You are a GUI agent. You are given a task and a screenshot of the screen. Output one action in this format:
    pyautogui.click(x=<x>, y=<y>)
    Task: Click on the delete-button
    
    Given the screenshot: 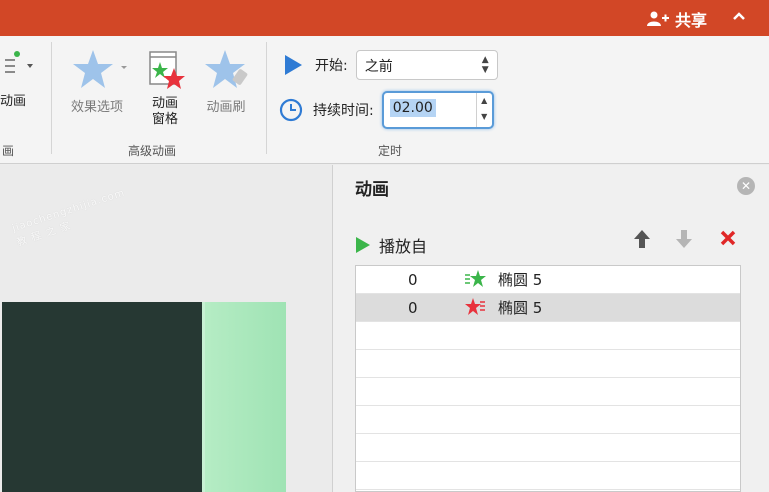 What is the action you would take?
    pyautogui.click(x=728, y=241)
    